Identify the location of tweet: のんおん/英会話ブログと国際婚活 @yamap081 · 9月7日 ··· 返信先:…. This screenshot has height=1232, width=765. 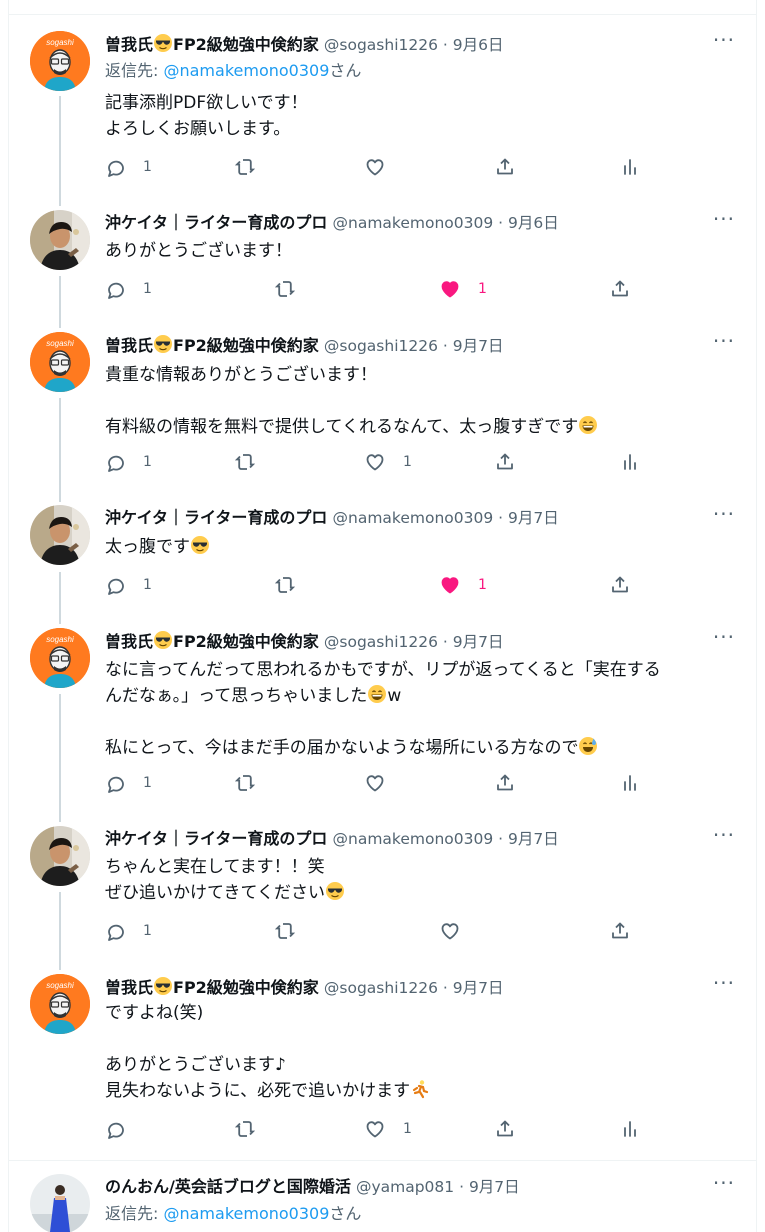
(382, 1202).